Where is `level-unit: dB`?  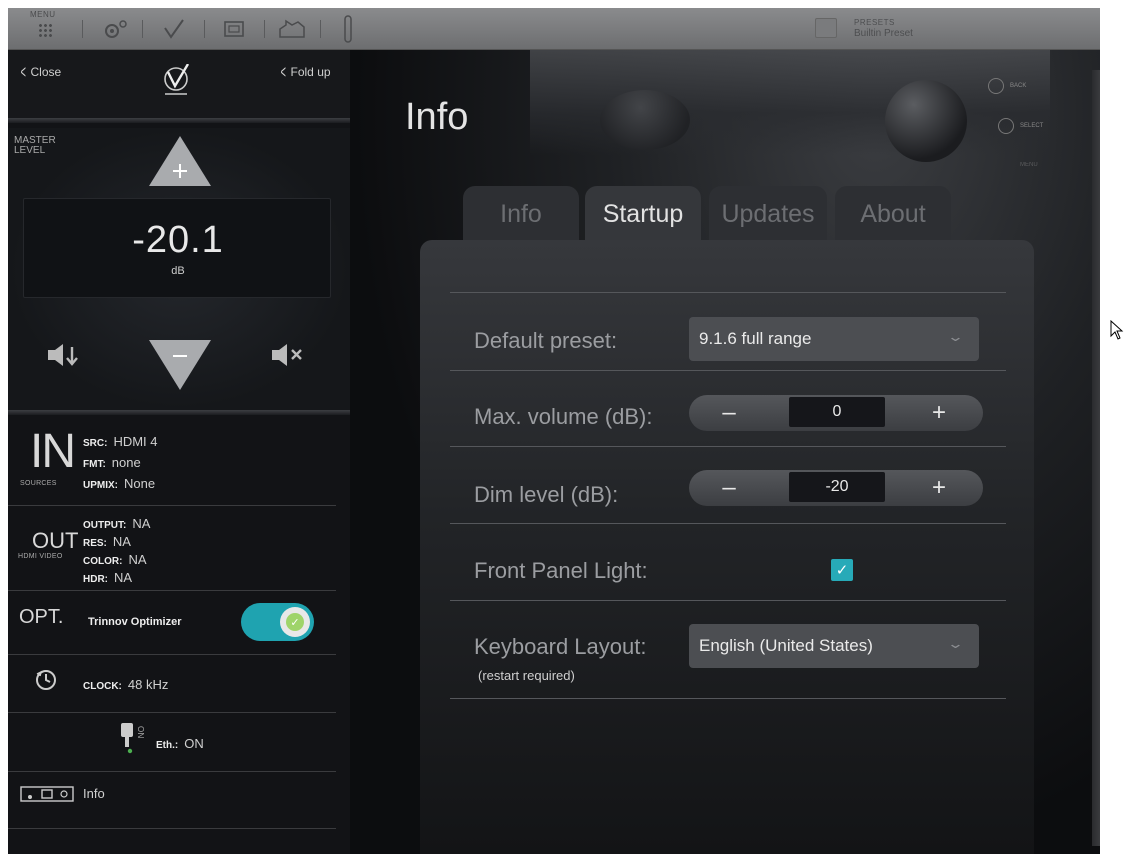
level-unit: dB is located at coordinates (178, 271).